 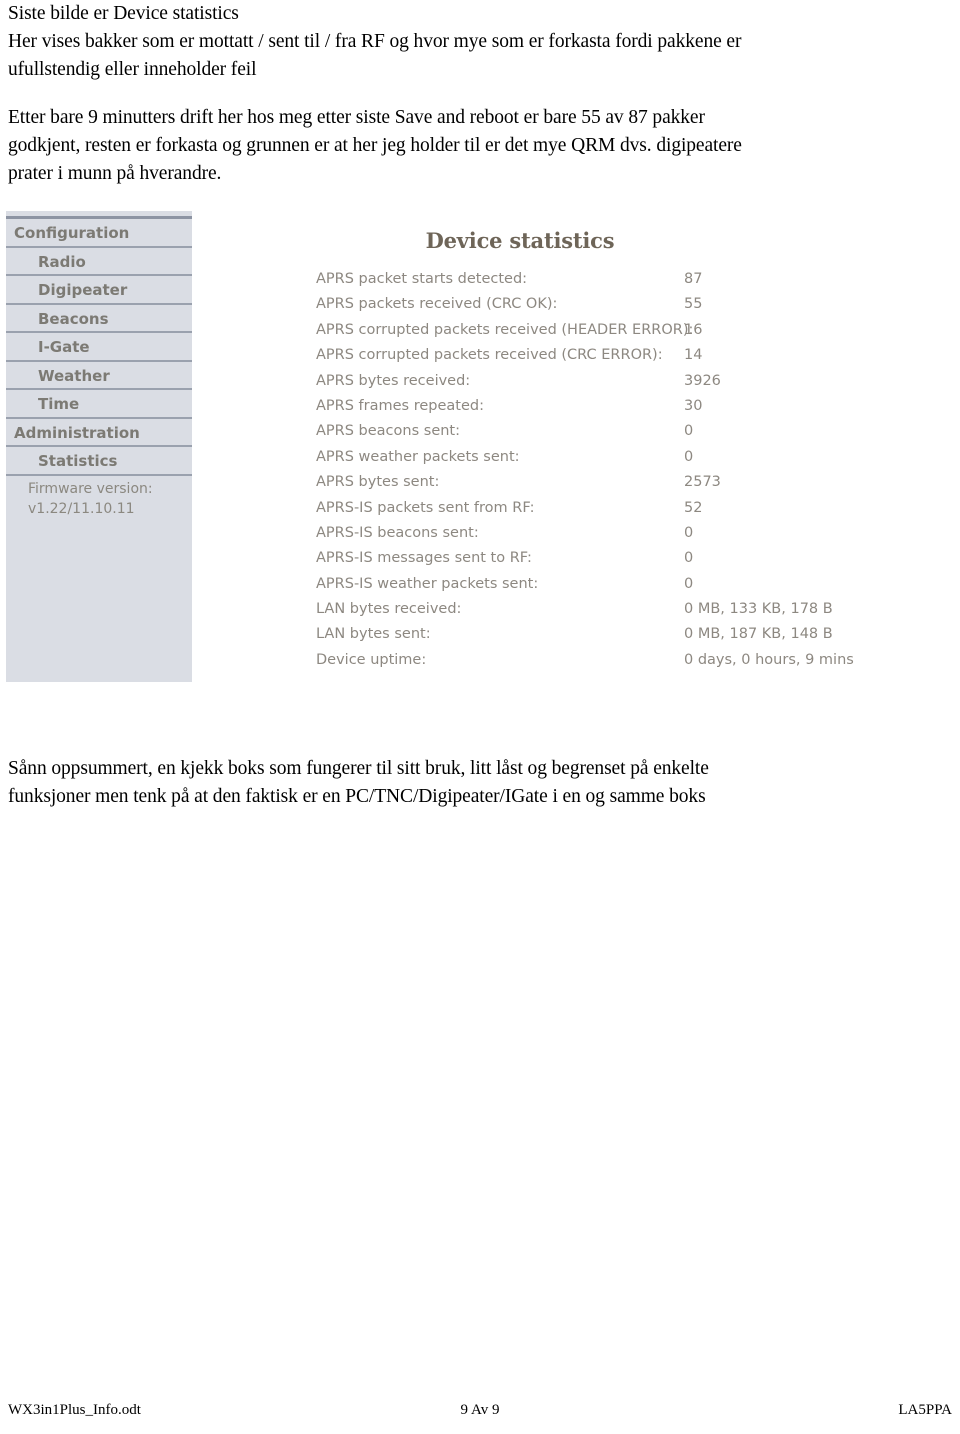 What do you see at coordinates (62, 261) in the screenshot?
I see `sidebar-item-label: Radio` at bounding box center [62, 261].